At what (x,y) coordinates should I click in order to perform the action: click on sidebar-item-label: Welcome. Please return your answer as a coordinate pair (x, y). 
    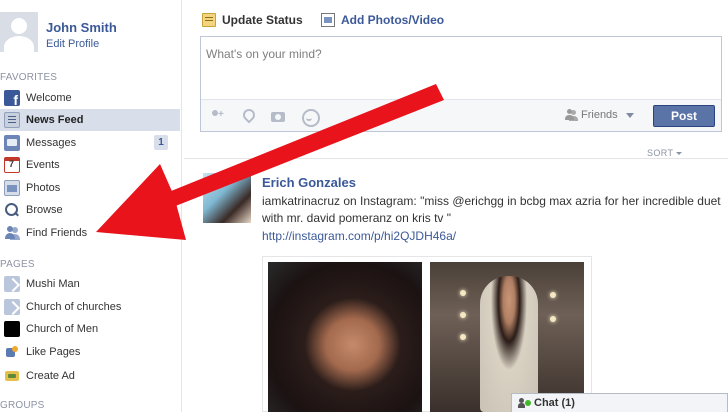
    Looking at the image, I should click on (49, 98).